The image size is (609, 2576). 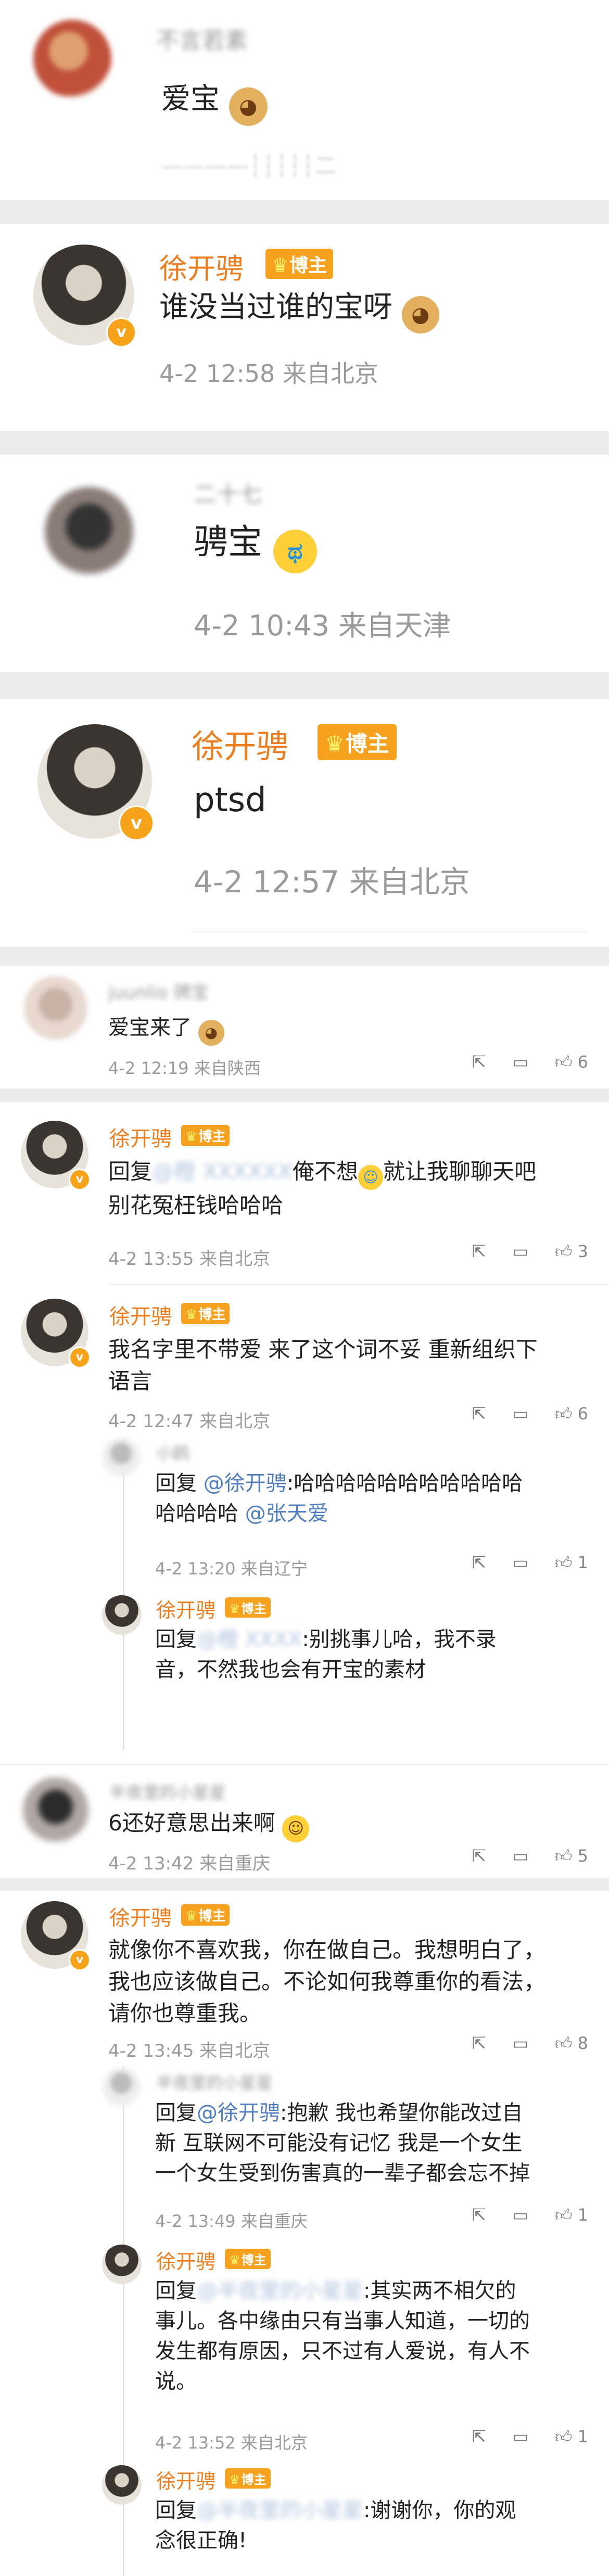 What do you see at coordinates (336, 2525) in the screenshot?
I see `reply-text: 回复@半夜里的小星星:谢谢你，你的观 念很正确!` at bounding box center [336, 2525].